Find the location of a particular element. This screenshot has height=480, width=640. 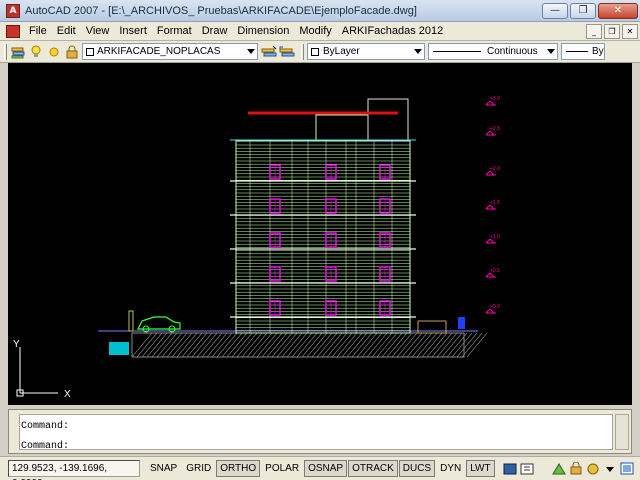

status-menu-arrow-icon is located at coordinates (610, 469).